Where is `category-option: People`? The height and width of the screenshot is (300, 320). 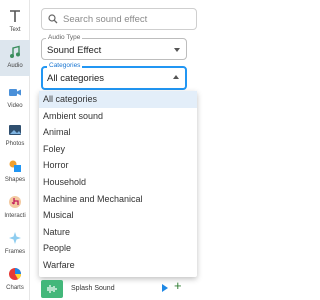
category-option: People is located at coordinates (118, 248).